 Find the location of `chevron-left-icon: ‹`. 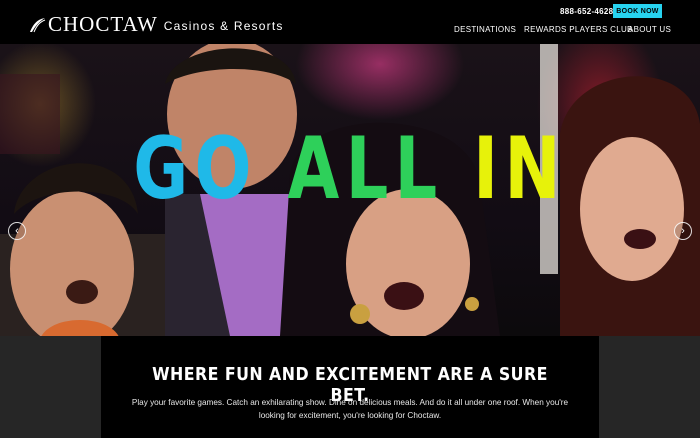

chevron-left-icon: ‹ is located at coordinates (17, 230).